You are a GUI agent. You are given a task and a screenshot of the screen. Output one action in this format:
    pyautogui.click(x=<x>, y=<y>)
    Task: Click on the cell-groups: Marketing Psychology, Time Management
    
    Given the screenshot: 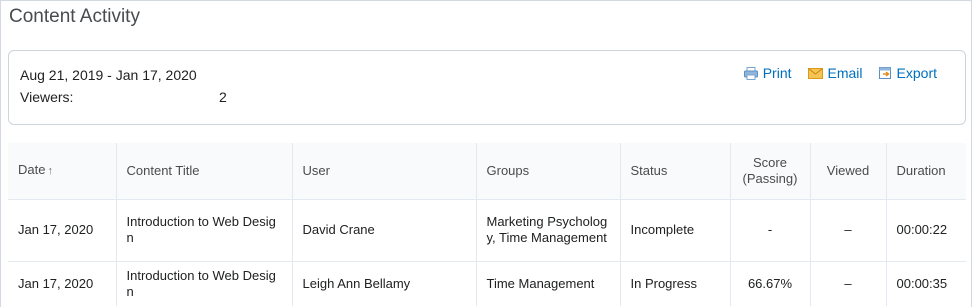 What is the action you would take?
    pyautogui.click(x=548, y=230)
    